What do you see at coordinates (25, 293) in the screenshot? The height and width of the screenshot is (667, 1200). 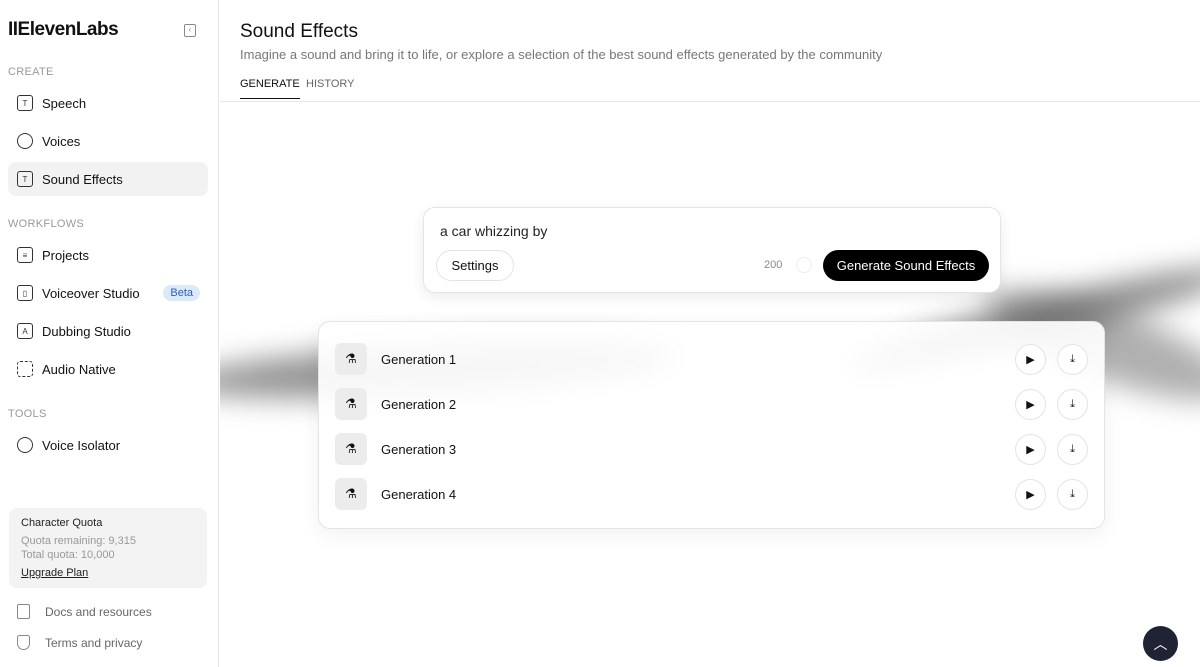 I see `voiceover-icon: ▯` at bounding box center [25, 293].